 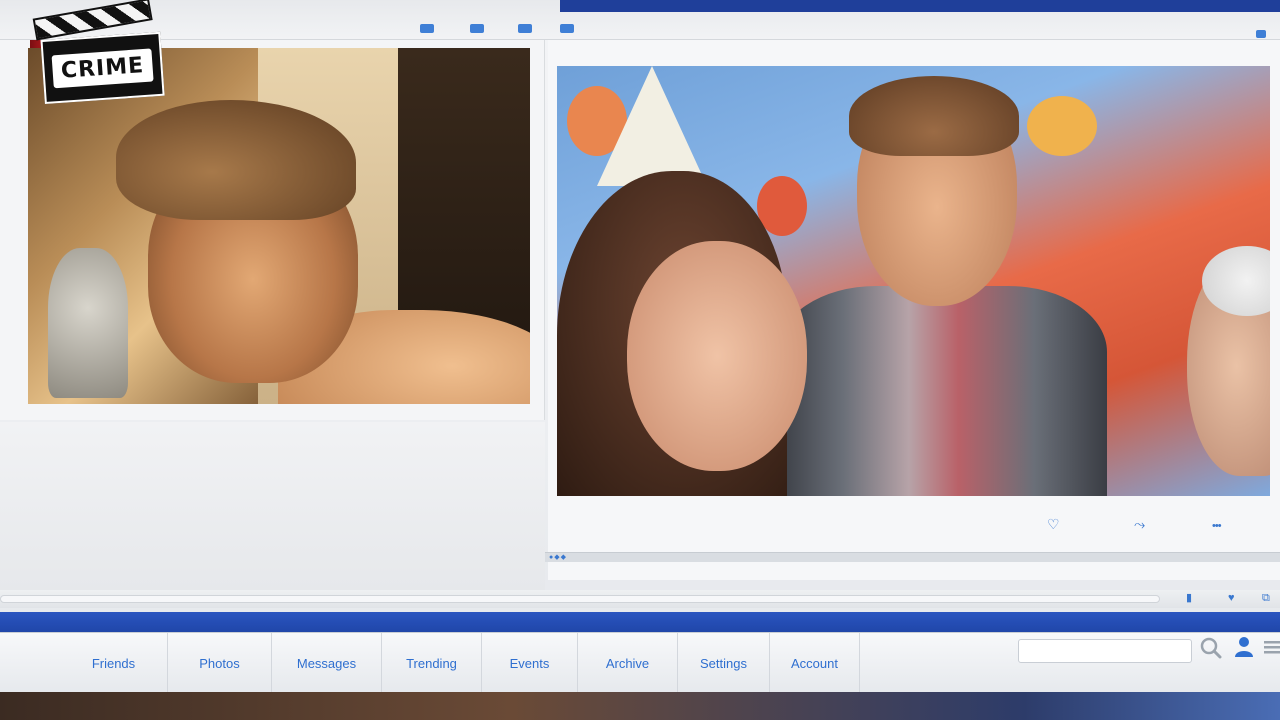 What do you see at coordinates (427, 28) in the screenshot?
I see `window-icon` at bounding box center [427, 28].